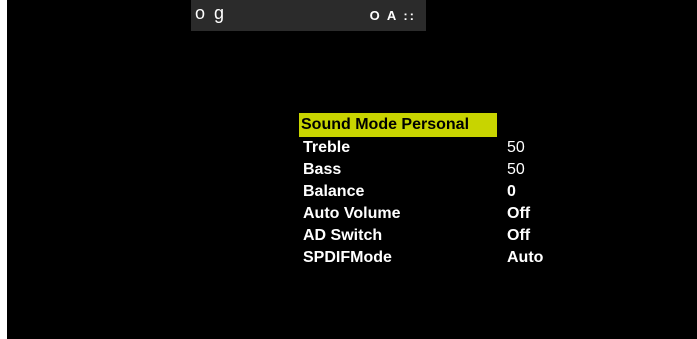  Describe the element at coordinates (326, 148) in the screenshot. I see `menu-item-treble-label: Treble` at that location.